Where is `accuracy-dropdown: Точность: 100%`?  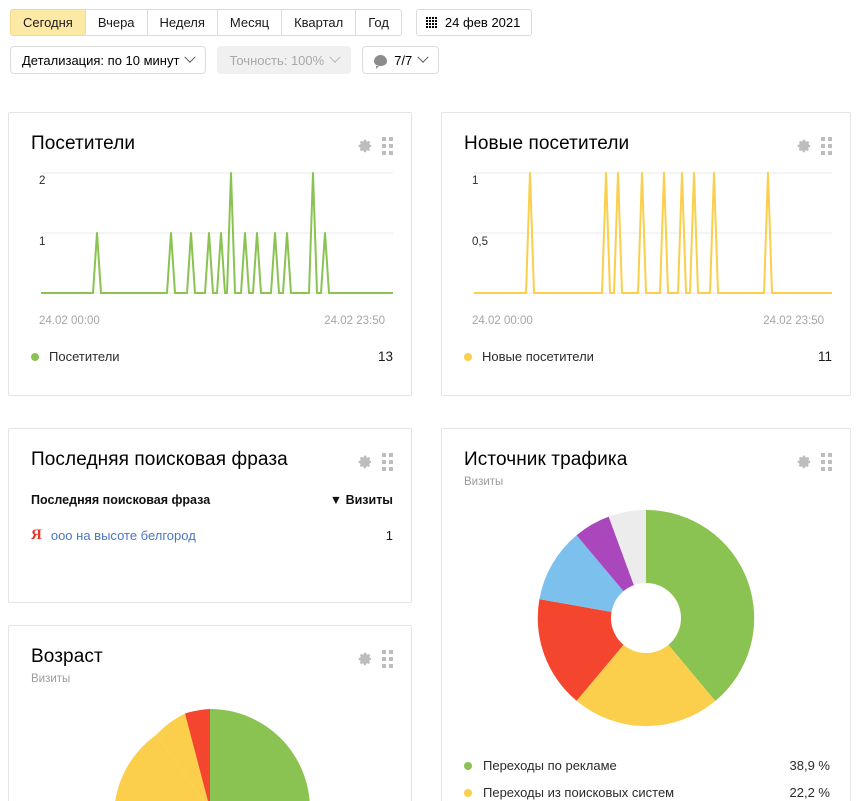
accuracy-dropdown: Точность: 100% is located at coordinates (284, 60).